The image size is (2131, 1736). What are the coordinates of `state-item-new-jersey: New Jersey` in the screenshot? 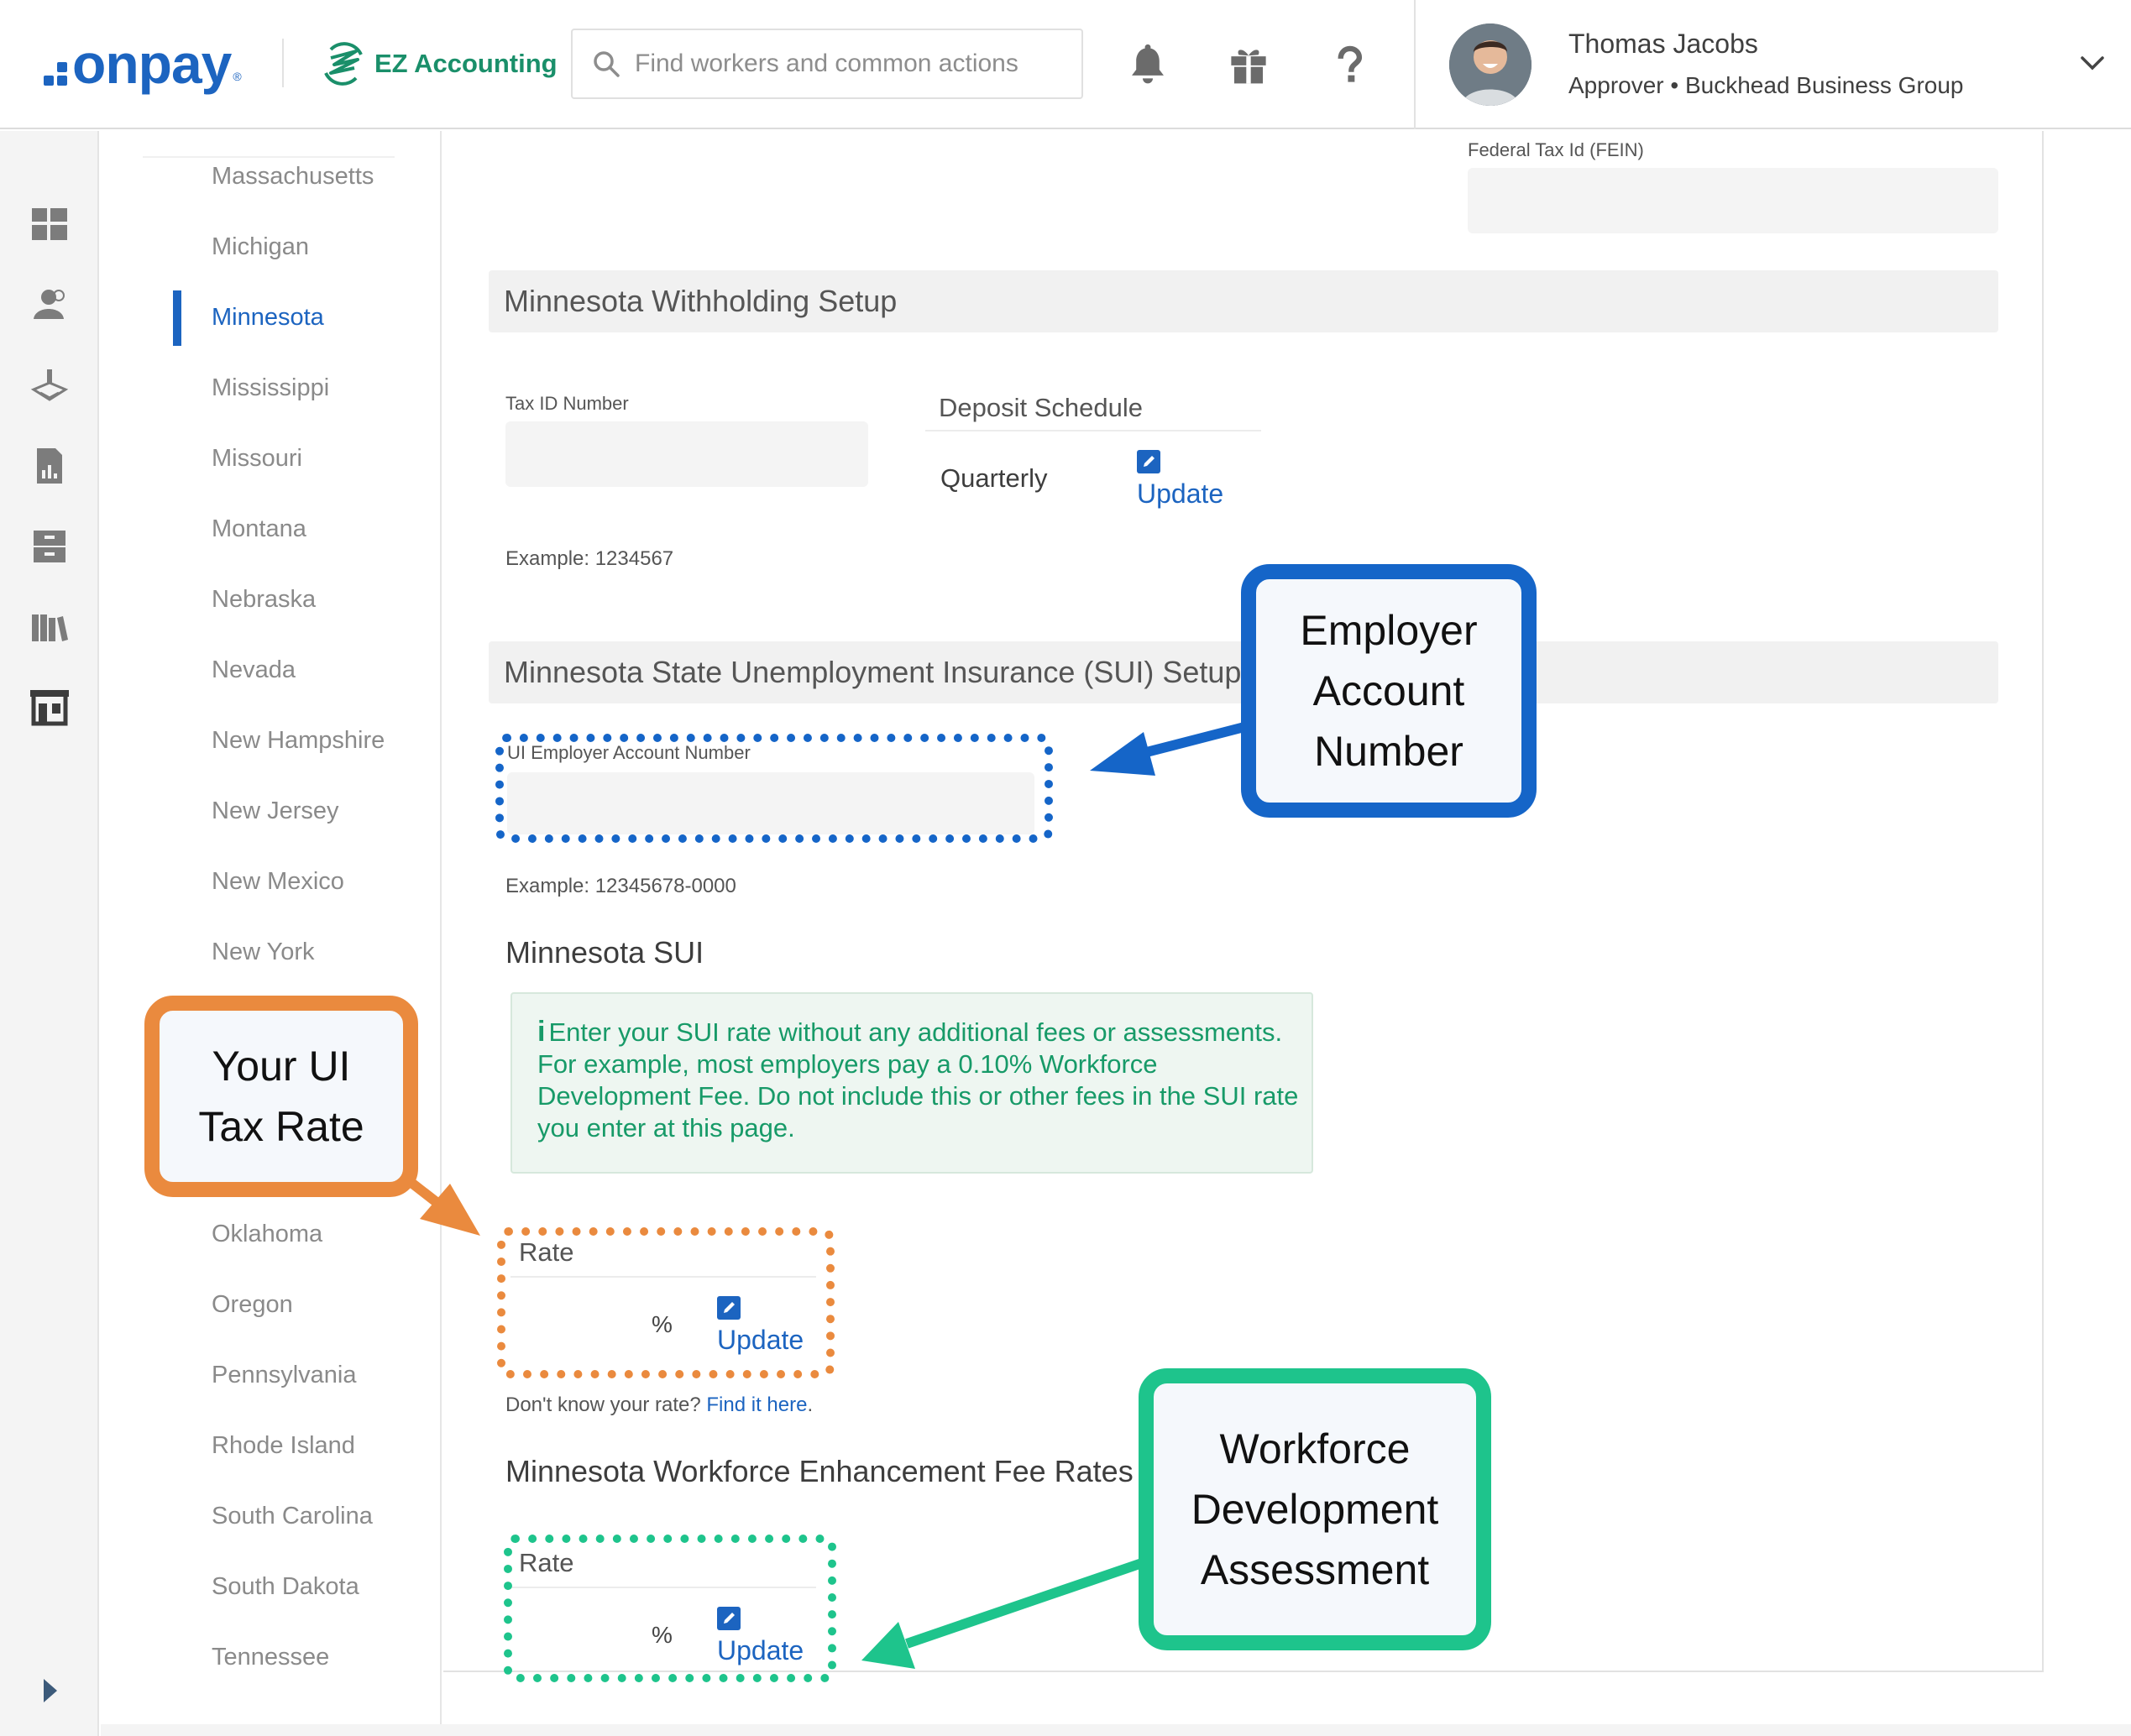 It's located at (275, 811).